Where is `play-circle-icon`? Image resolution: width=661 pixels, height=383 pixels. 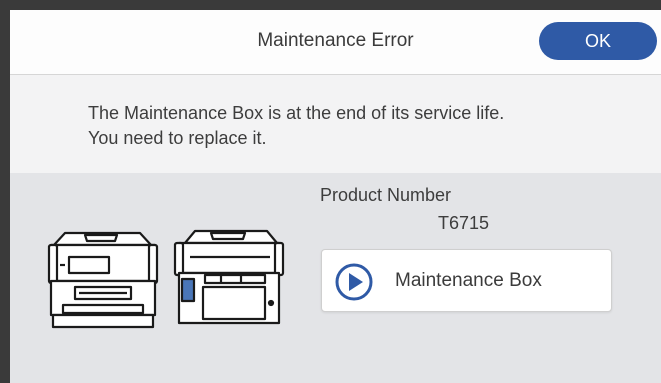 play-circle-icon is located at coordinates (354, 282).